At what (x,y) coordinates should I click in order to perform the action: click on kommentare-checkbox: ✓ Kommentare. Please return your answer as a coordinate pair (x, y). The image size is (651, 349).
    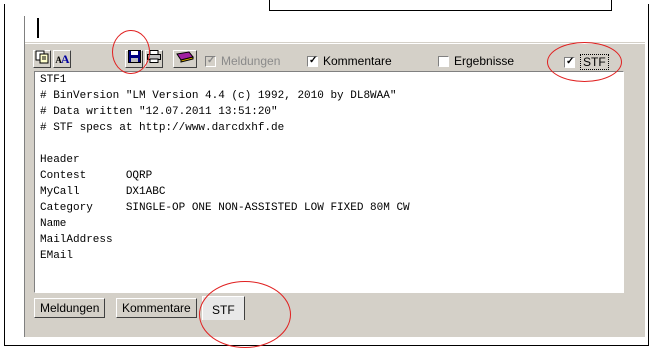
    Looking at the image, I should click on (349, 61).